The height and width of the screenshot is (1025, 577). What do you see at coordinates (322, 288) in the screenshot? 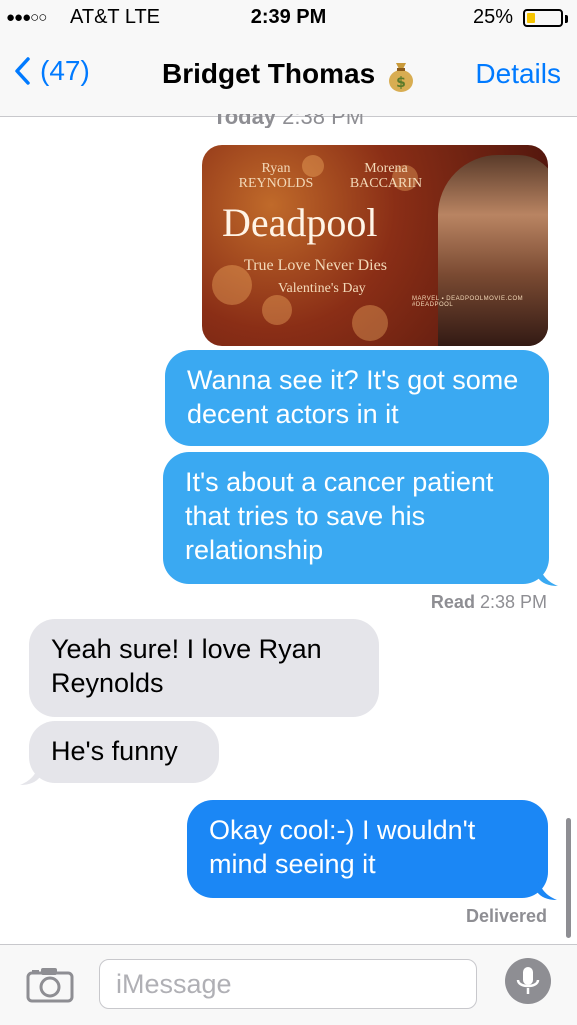
I see `poster-release-date: Valentine's Day` at bounding box center [322, 288].